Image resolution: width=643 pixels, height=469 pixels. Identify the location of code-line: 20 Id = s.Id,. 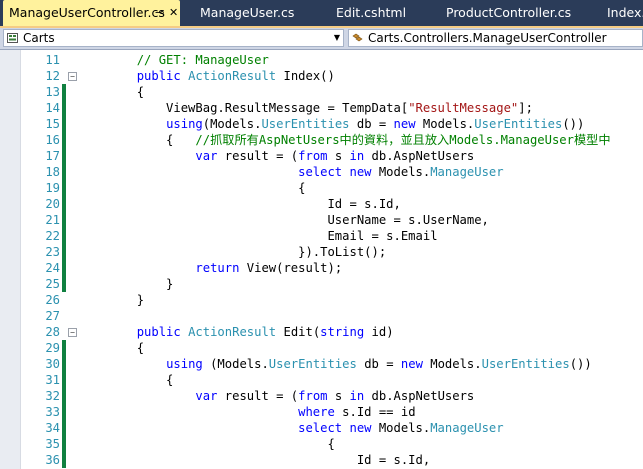
(321, 204).